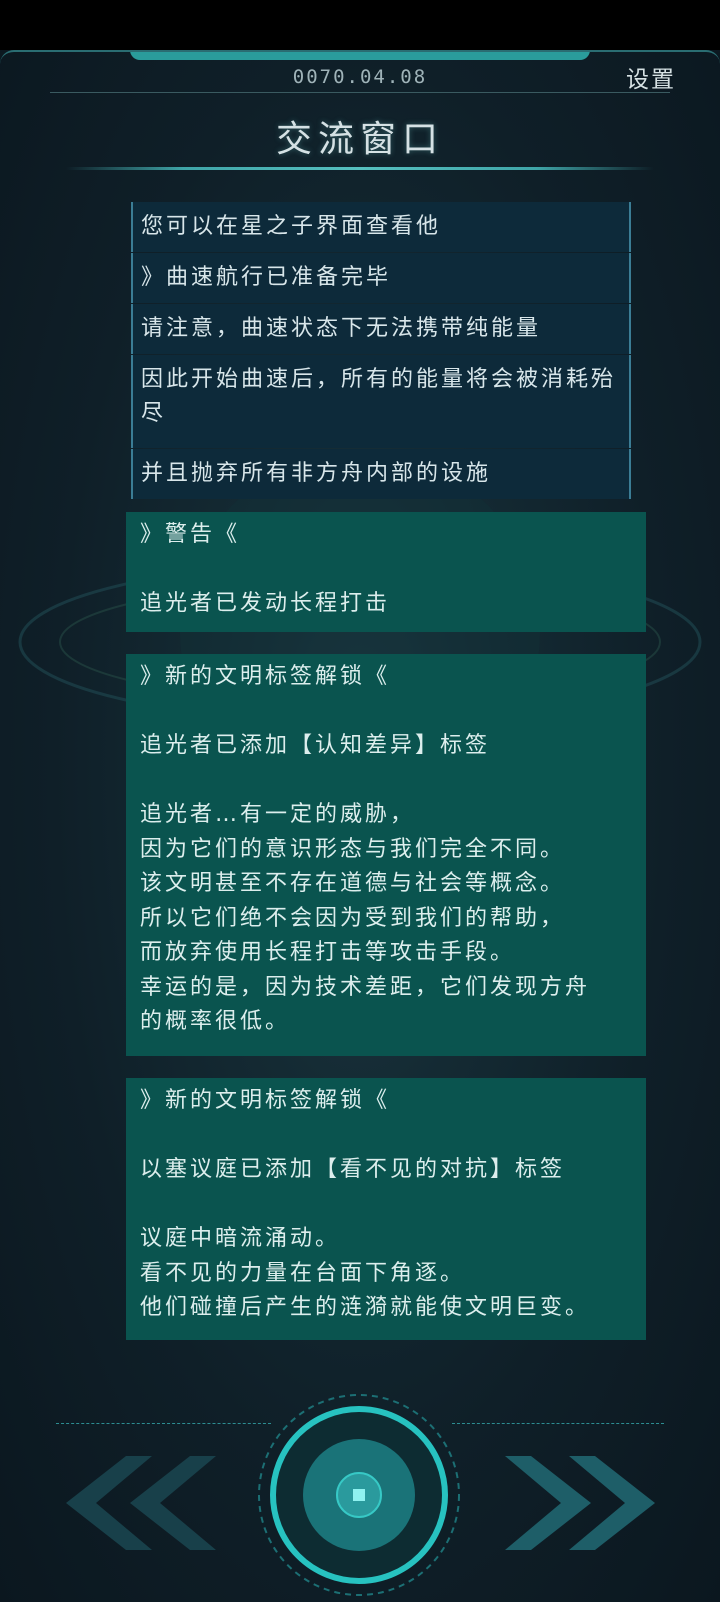  I want to click on message-text: 因此开始曲速后，所有的能量将会被消耗殆尽, so click(379, 396).